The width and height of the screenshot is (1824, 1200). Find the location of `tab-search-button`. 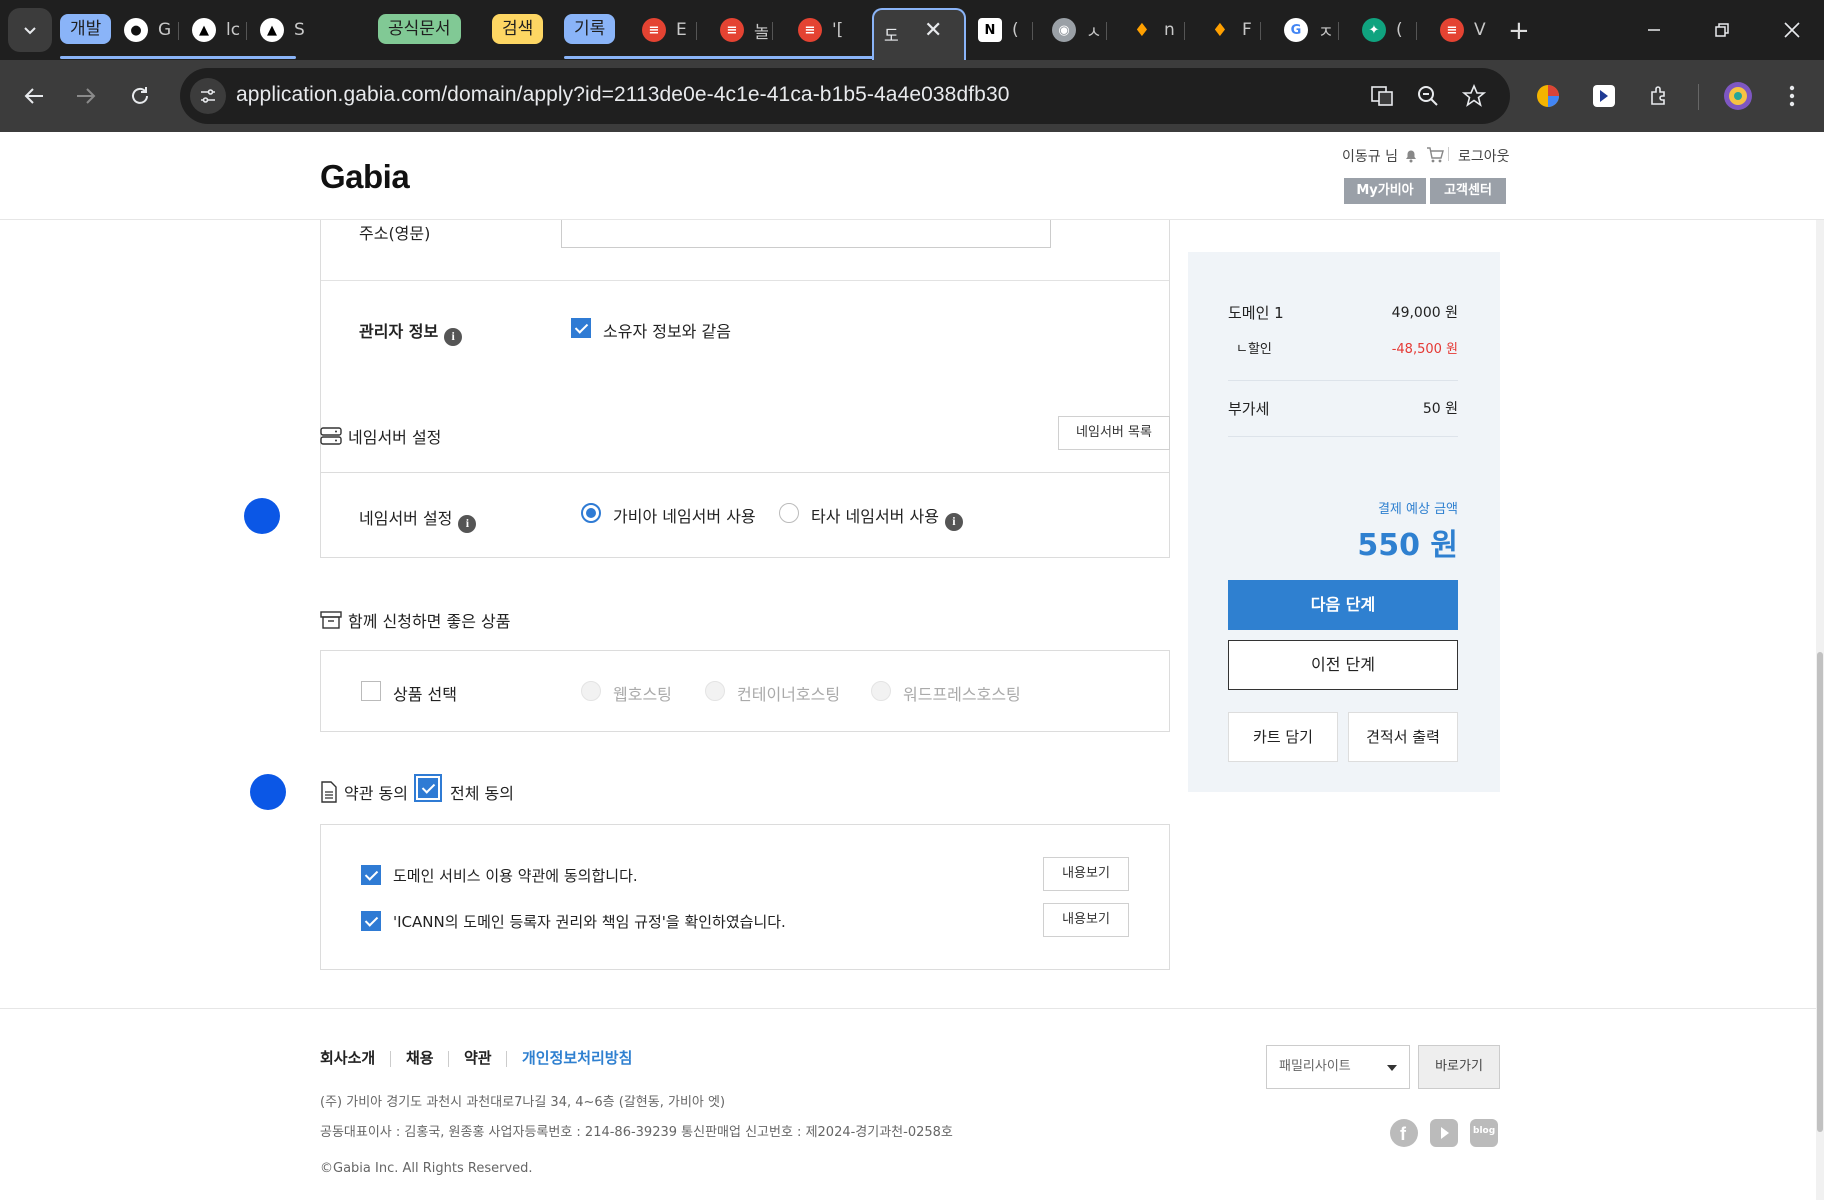

tab-search-button is located at coordinates (30, 30).